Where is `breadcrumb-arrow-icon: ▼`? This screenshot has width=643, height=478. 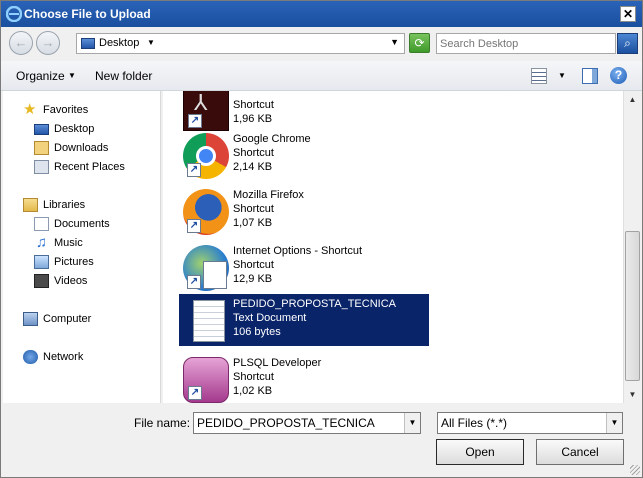 breadcrumb-arrow-icon: ▼ is located at coordinates (151, 42).